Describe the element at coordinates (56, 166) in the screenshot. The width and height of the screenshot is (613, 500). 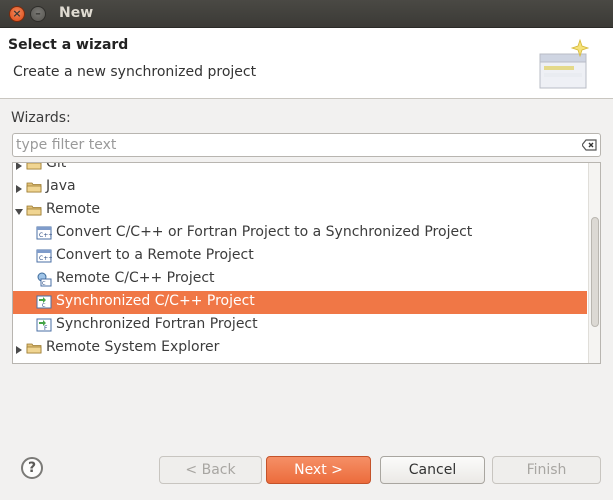
I see `tree-item-label: Git` at that location.